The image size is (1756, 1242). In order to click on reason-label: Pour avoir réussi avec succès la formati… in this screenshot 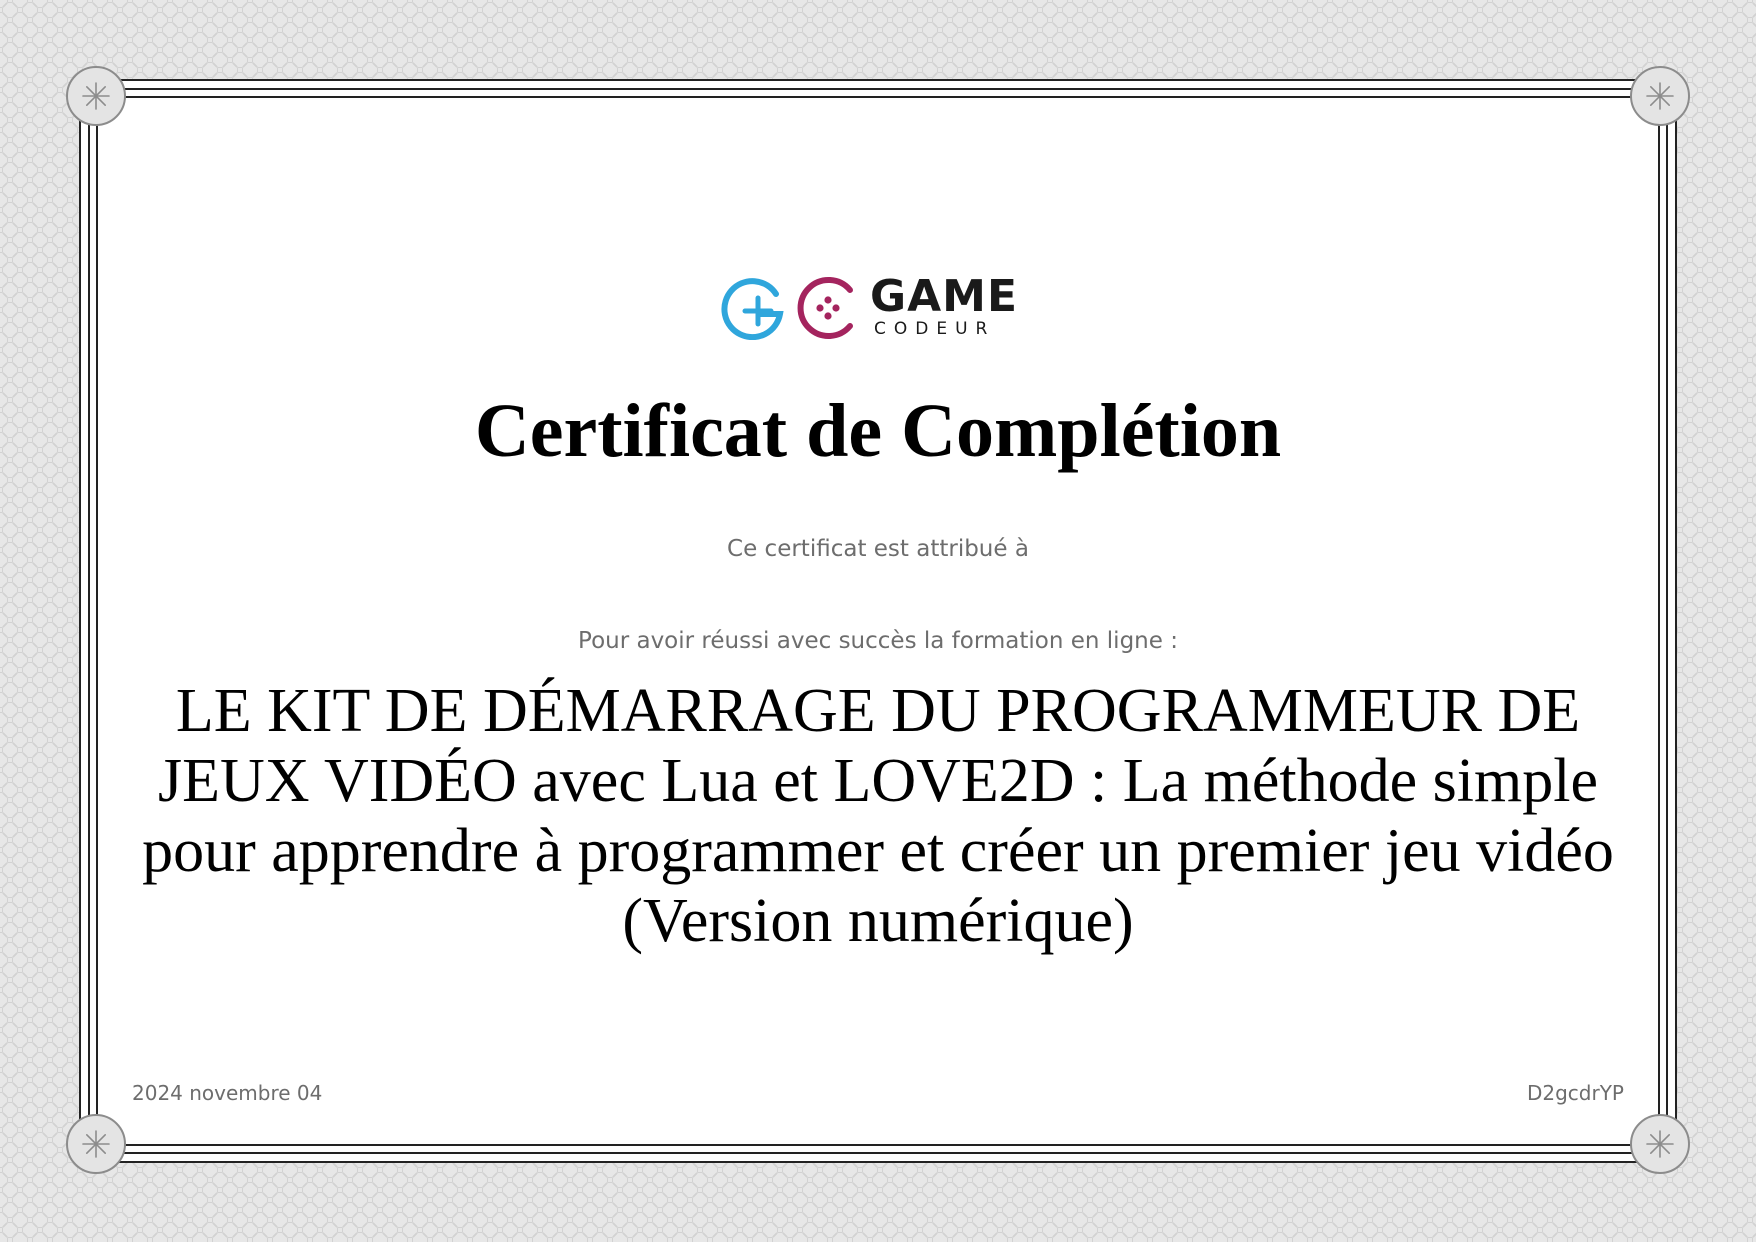, I will do `click(878, 641)`.